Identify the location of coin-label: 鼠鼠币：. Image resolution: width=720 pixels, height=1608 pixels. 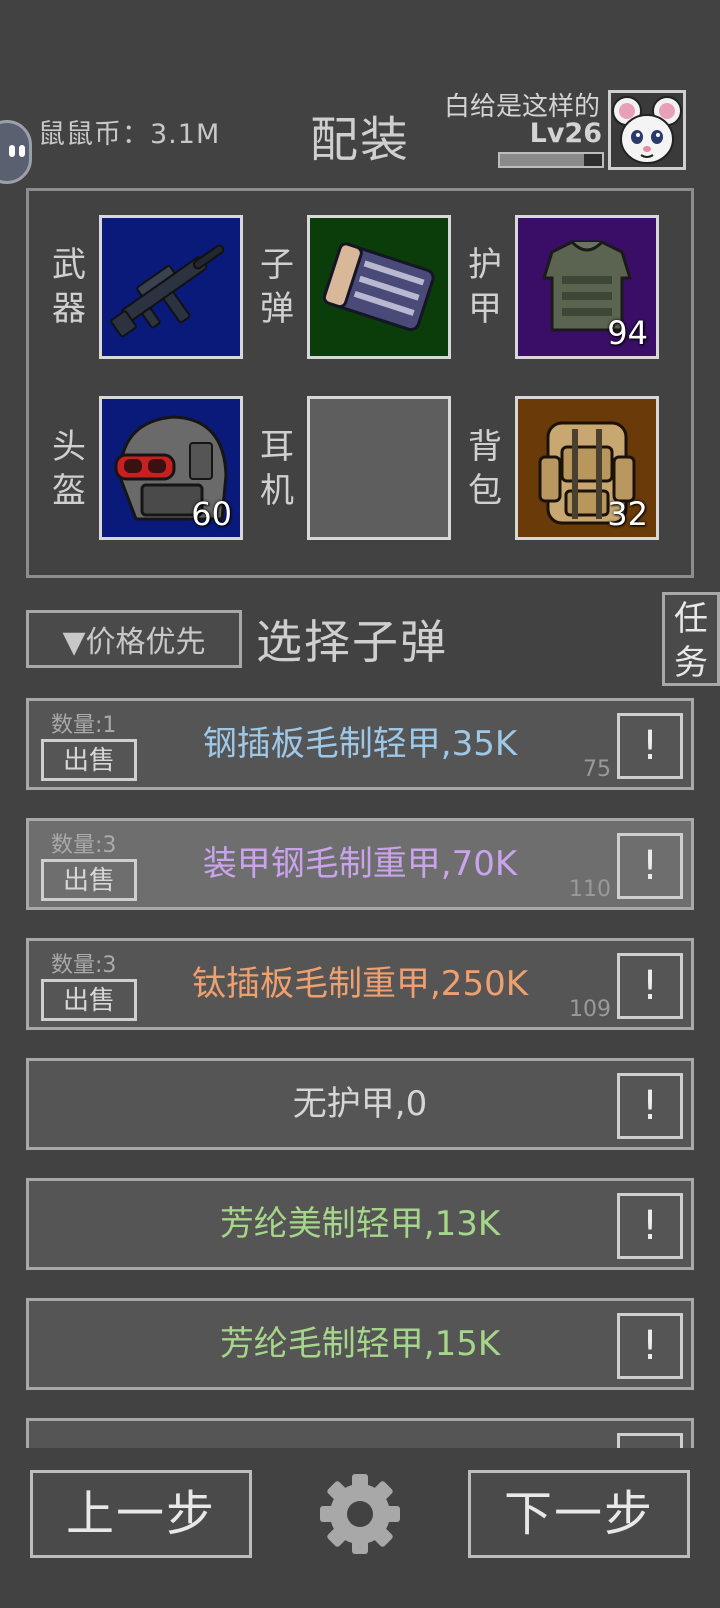
(94, 134).